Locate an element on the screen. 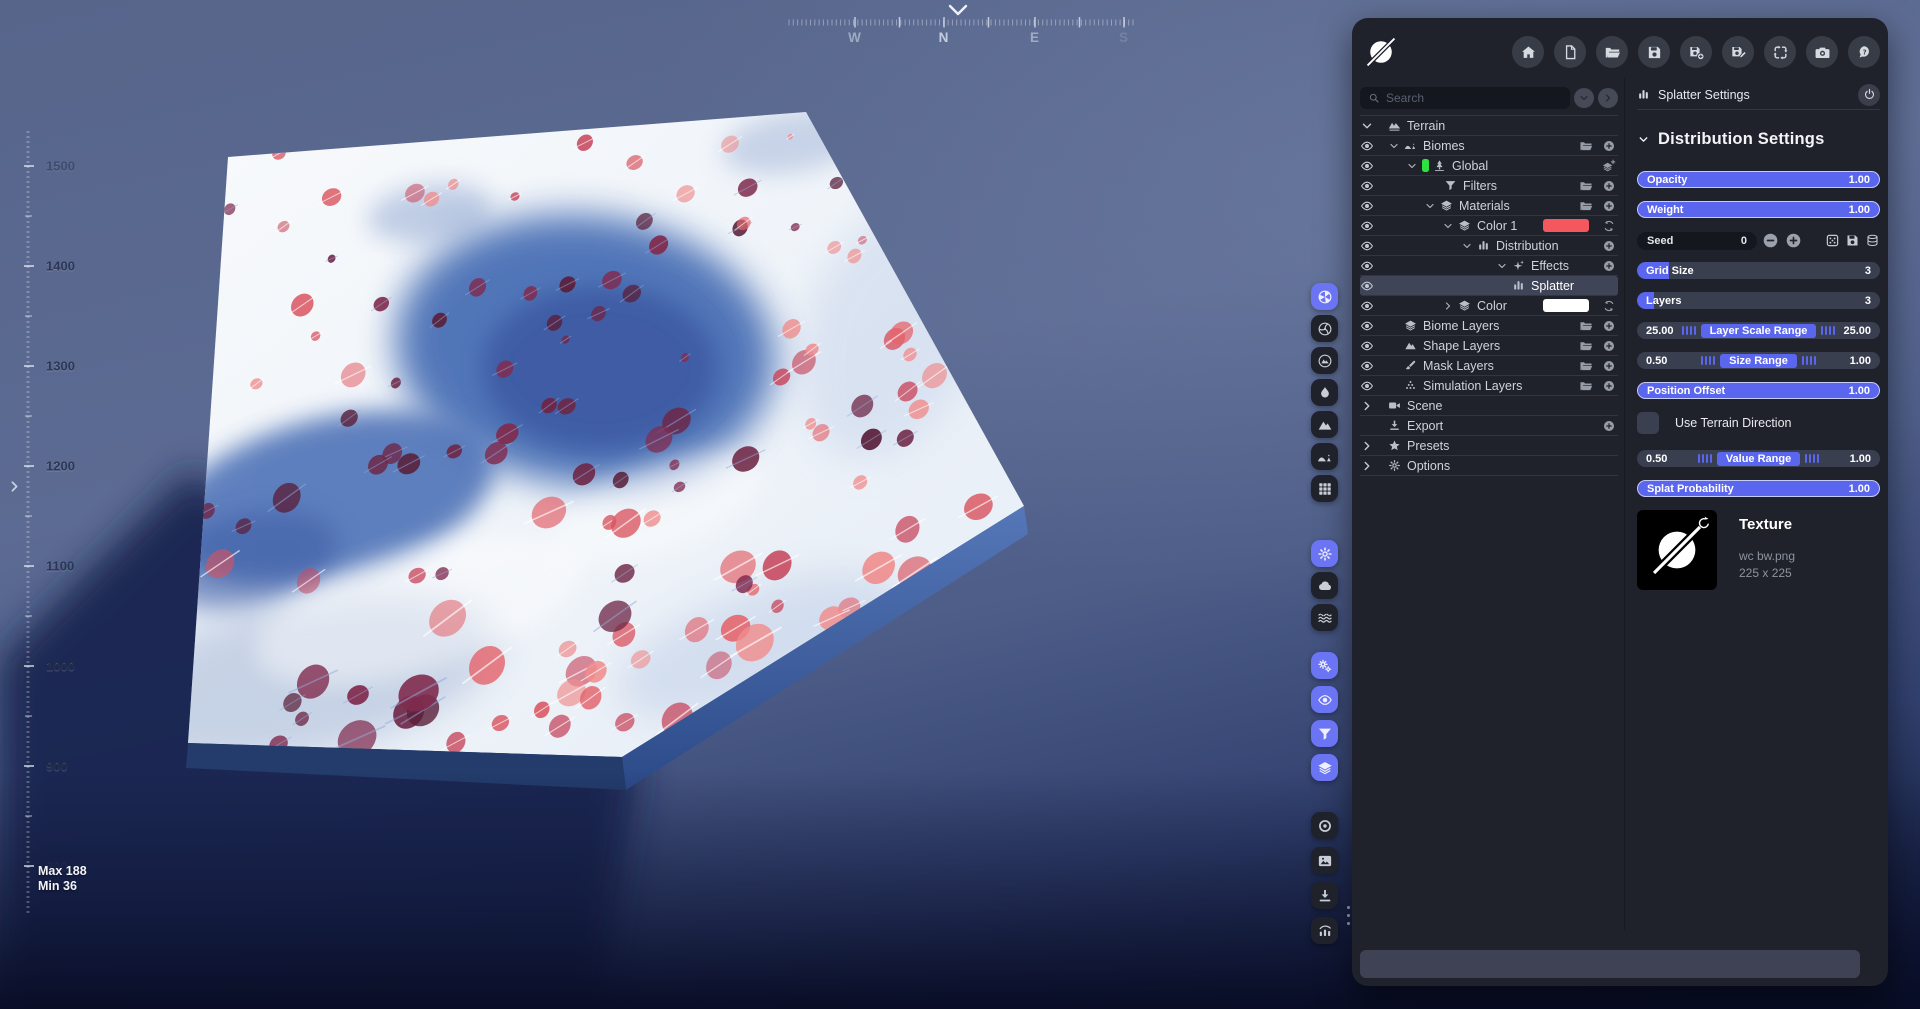  tree-row-filters: Filters is located at coordinates (1489, 186).